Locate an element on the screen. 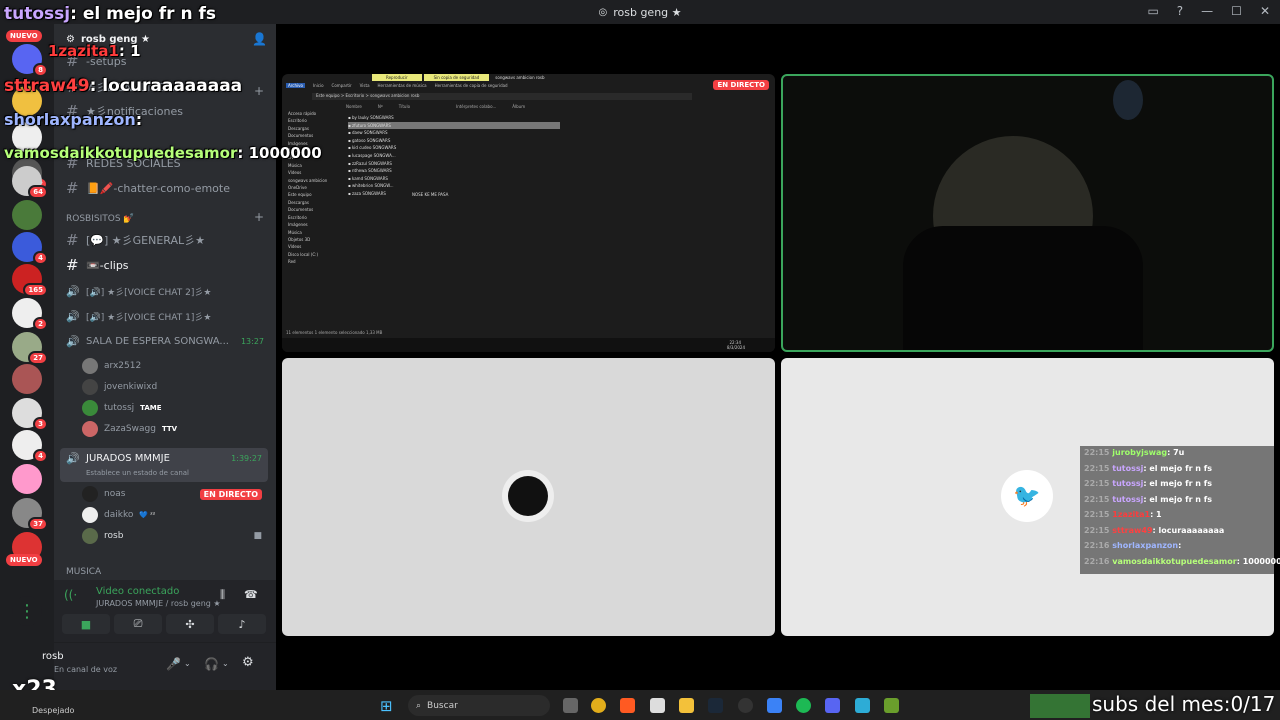 This screenshot has height=720, width=1280. app-icon is located at coordinates (891, 705).